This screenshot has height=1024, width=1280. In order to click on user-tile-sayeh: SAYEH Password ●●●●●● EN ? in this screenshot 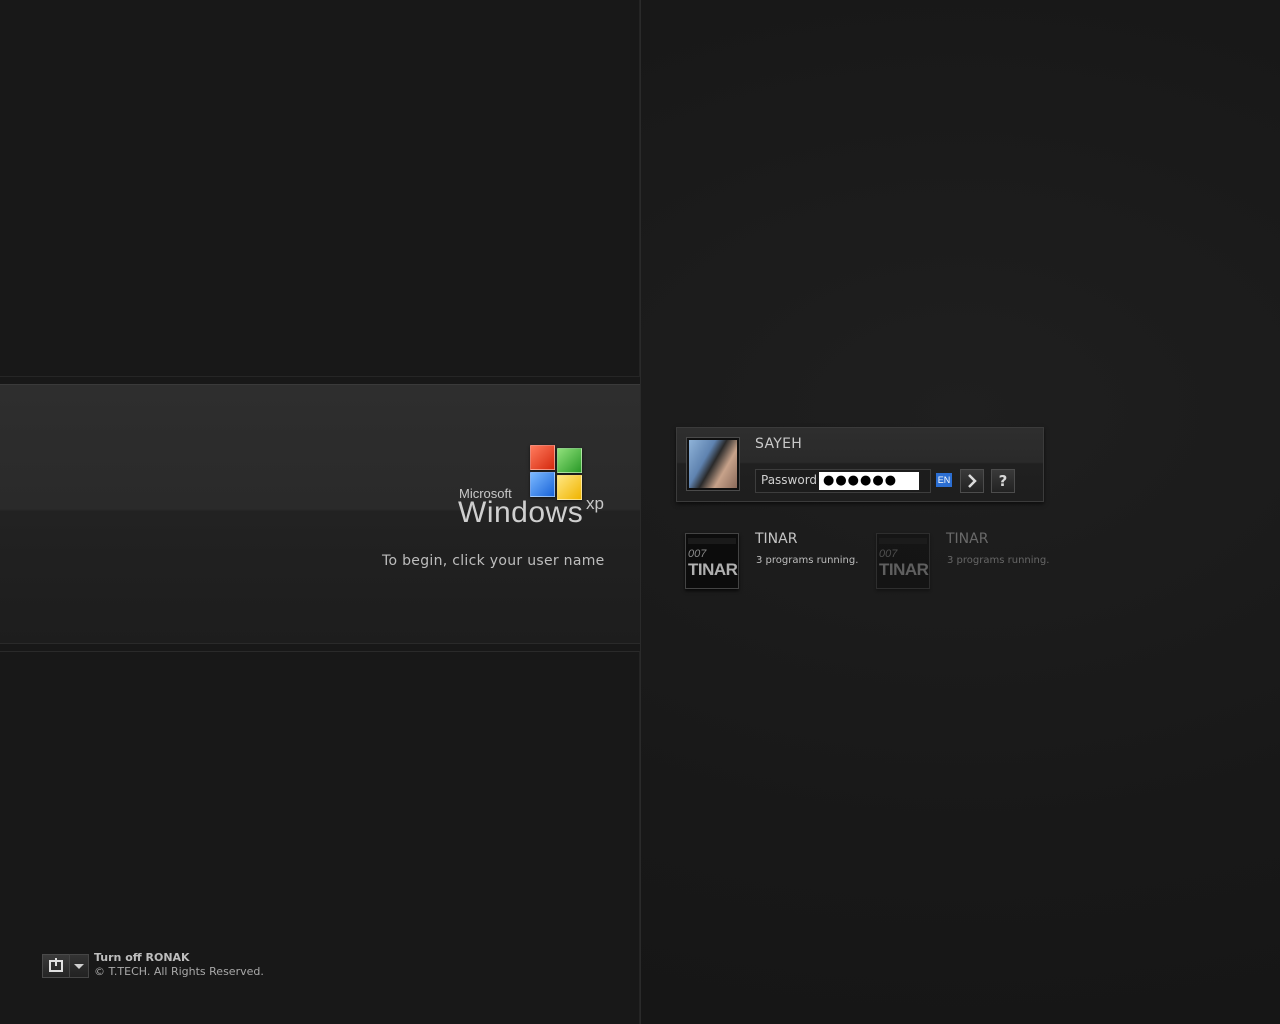, I will do `click(860, 464)`.